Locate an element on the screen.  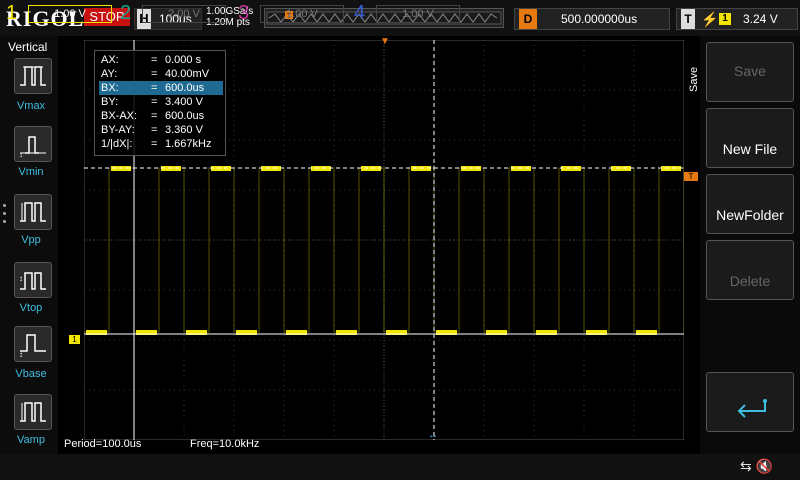
softkey-delete: Delete is located at coordinates (750, 270).